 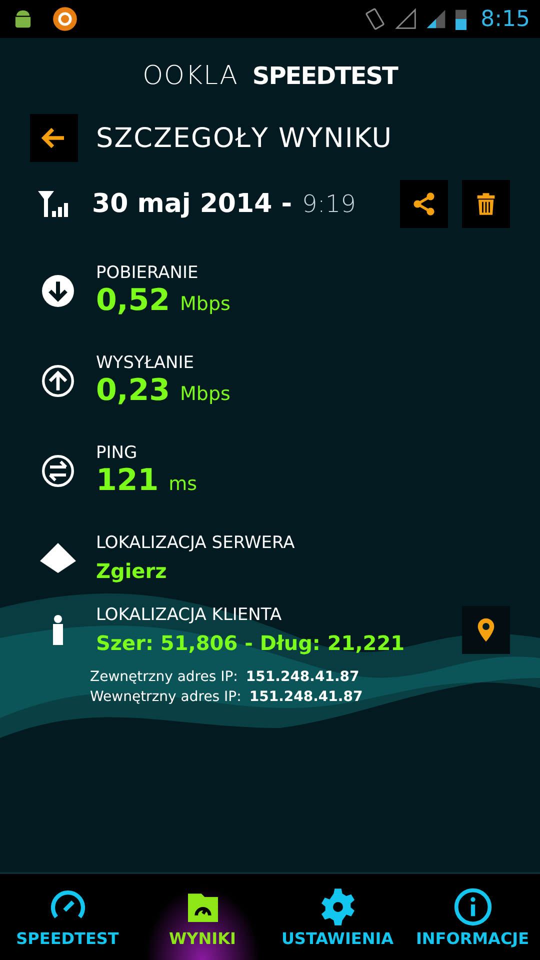 I want to click on metric-value: 0,23, so click(x=133, y=390).